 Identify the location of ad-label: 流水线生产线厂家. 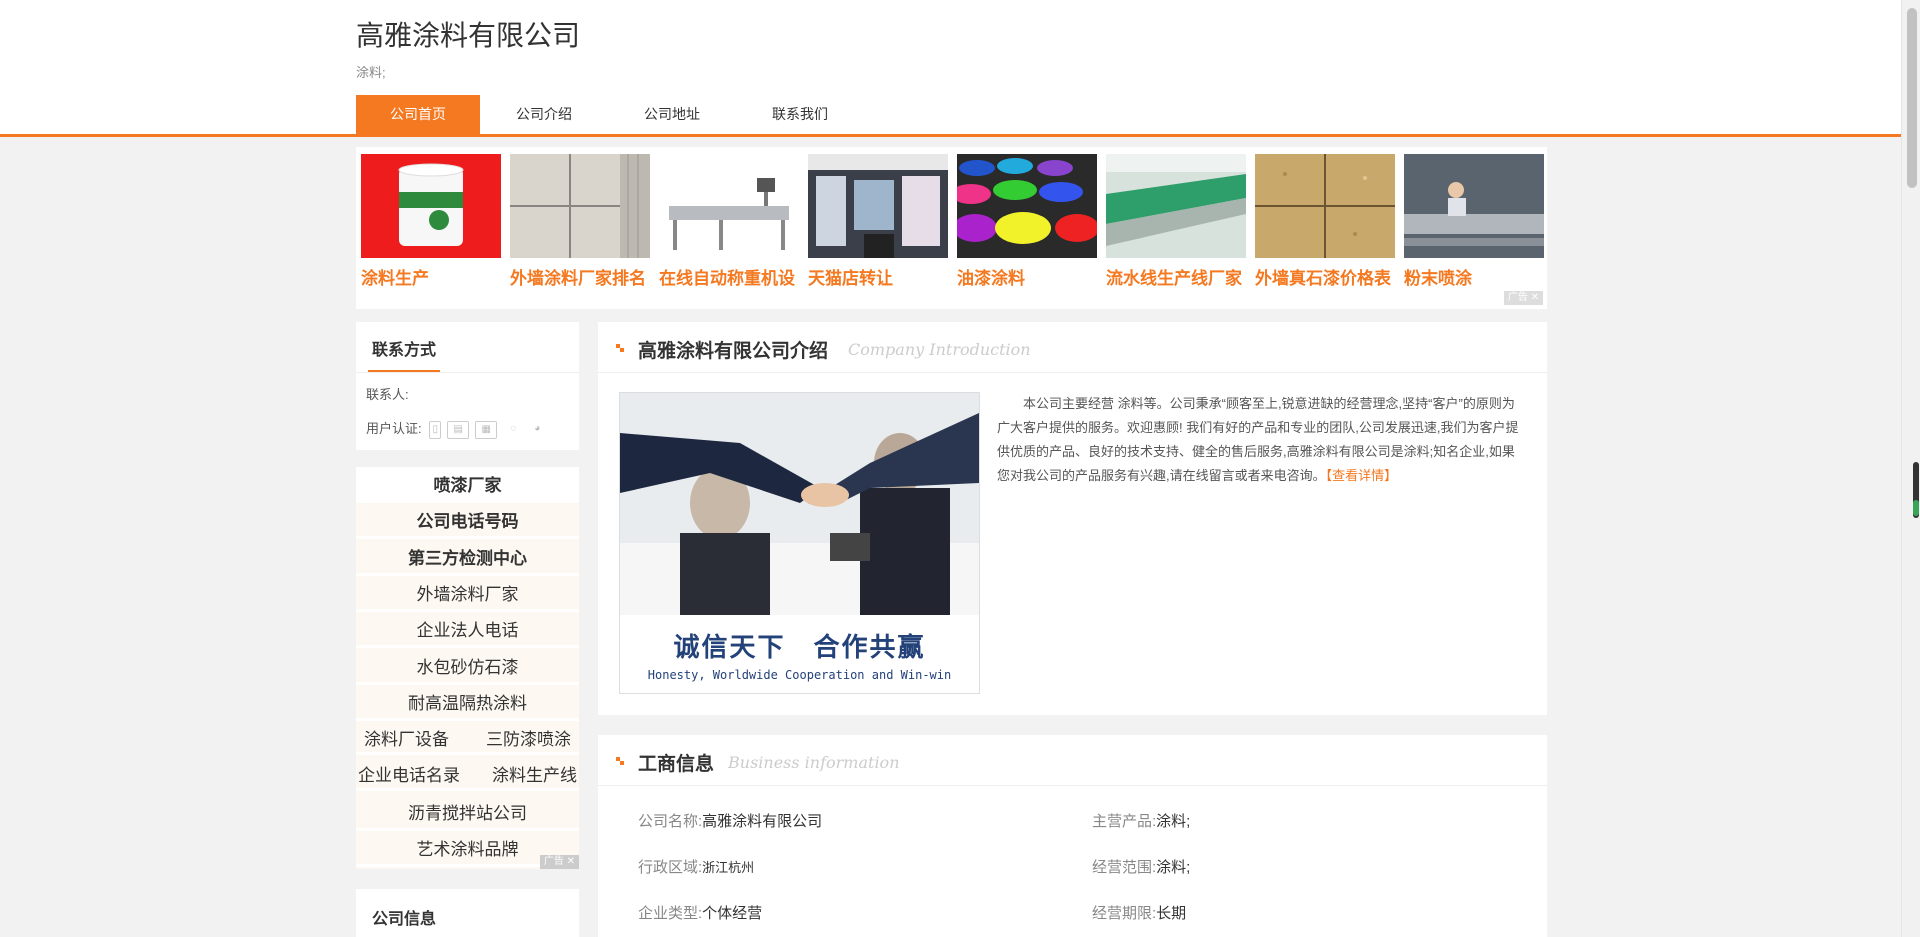
(1176, 276).